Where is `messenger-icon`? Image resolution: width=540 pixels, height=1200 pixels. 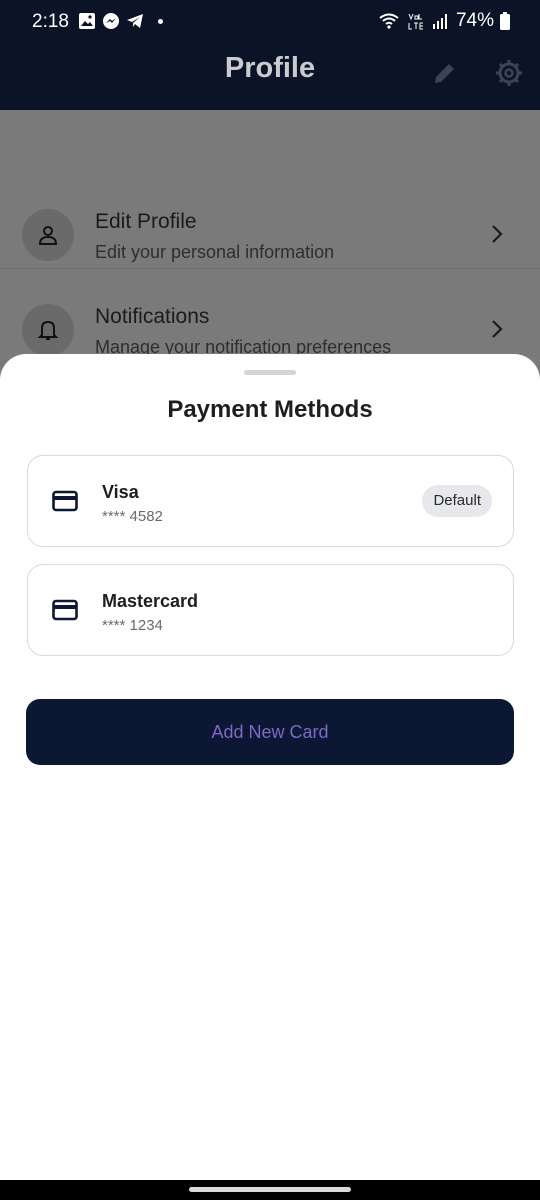
messenger-icon is located at coordinates (111, 21).